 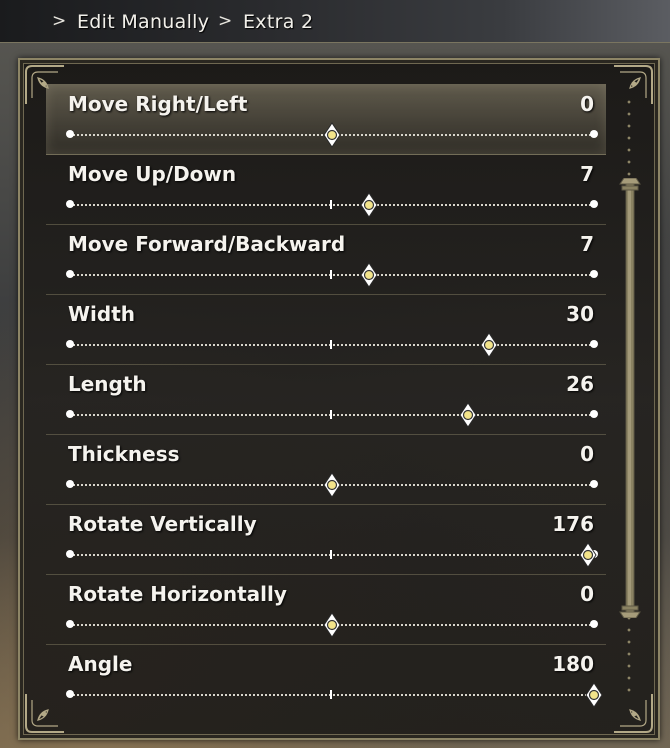 I want to click on slider-label: Length, so click(x=107, y=384).